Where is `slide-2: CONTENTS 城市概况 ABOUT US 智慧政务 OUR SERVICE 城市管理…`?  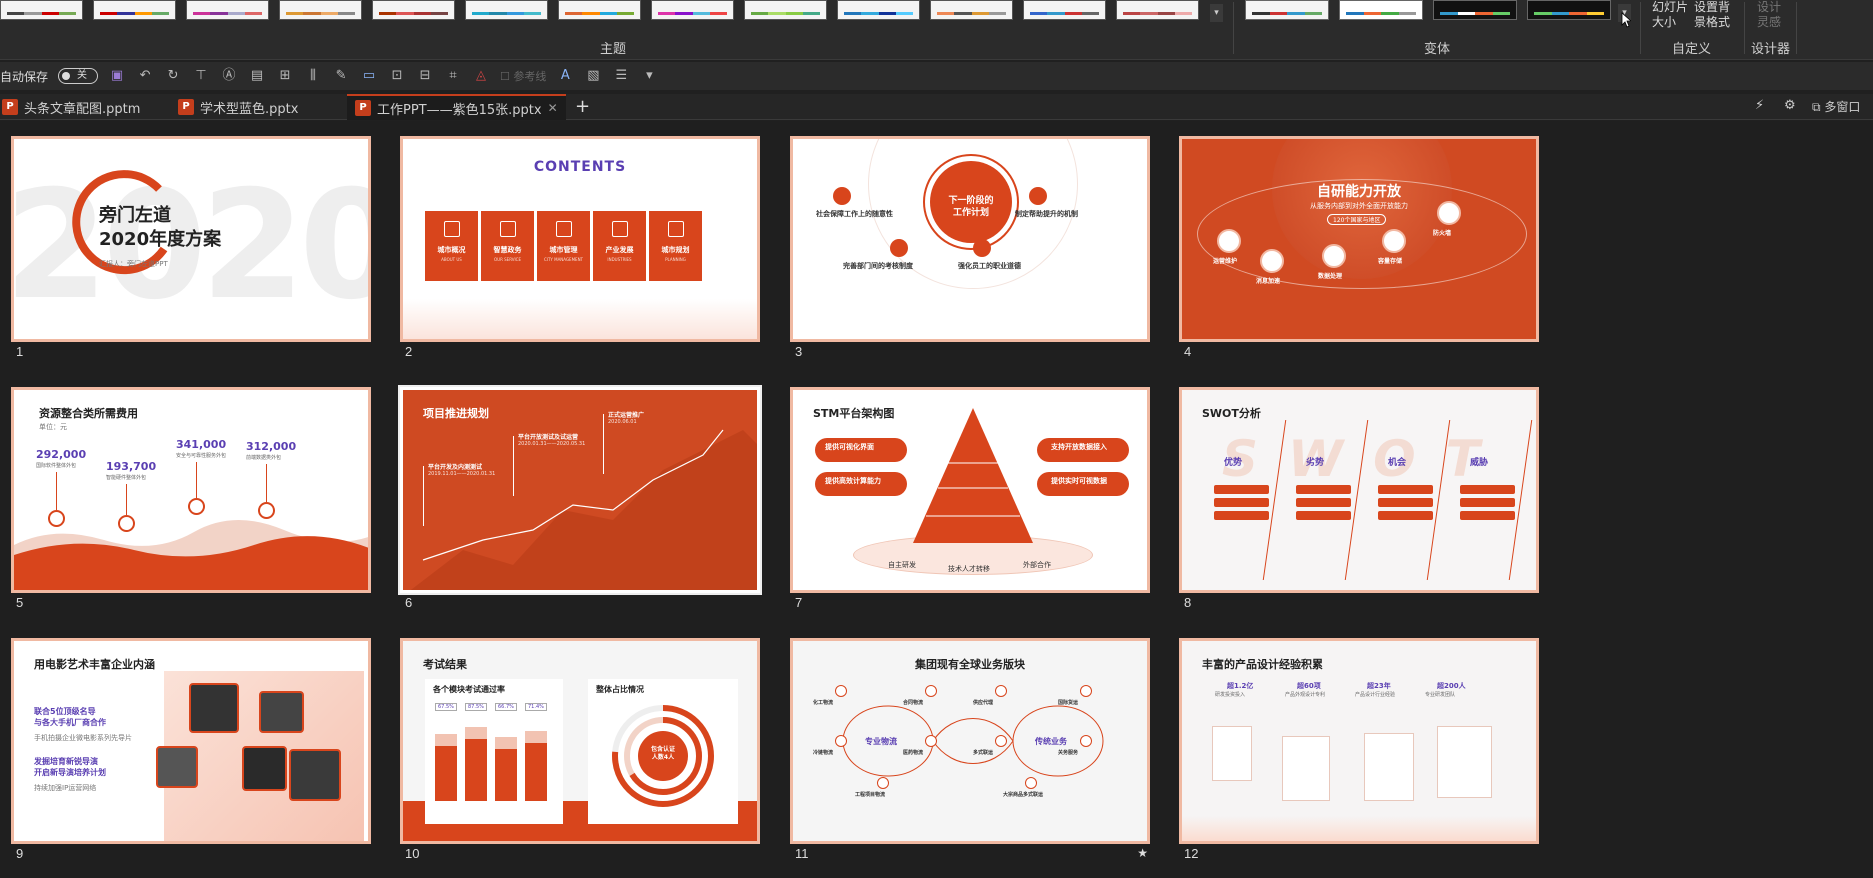
slide-2: CONTENTS 城市概况 ABOUT US 智慧政务 OUR SERVICE 城市管理… is located at coordinates (580, 239).